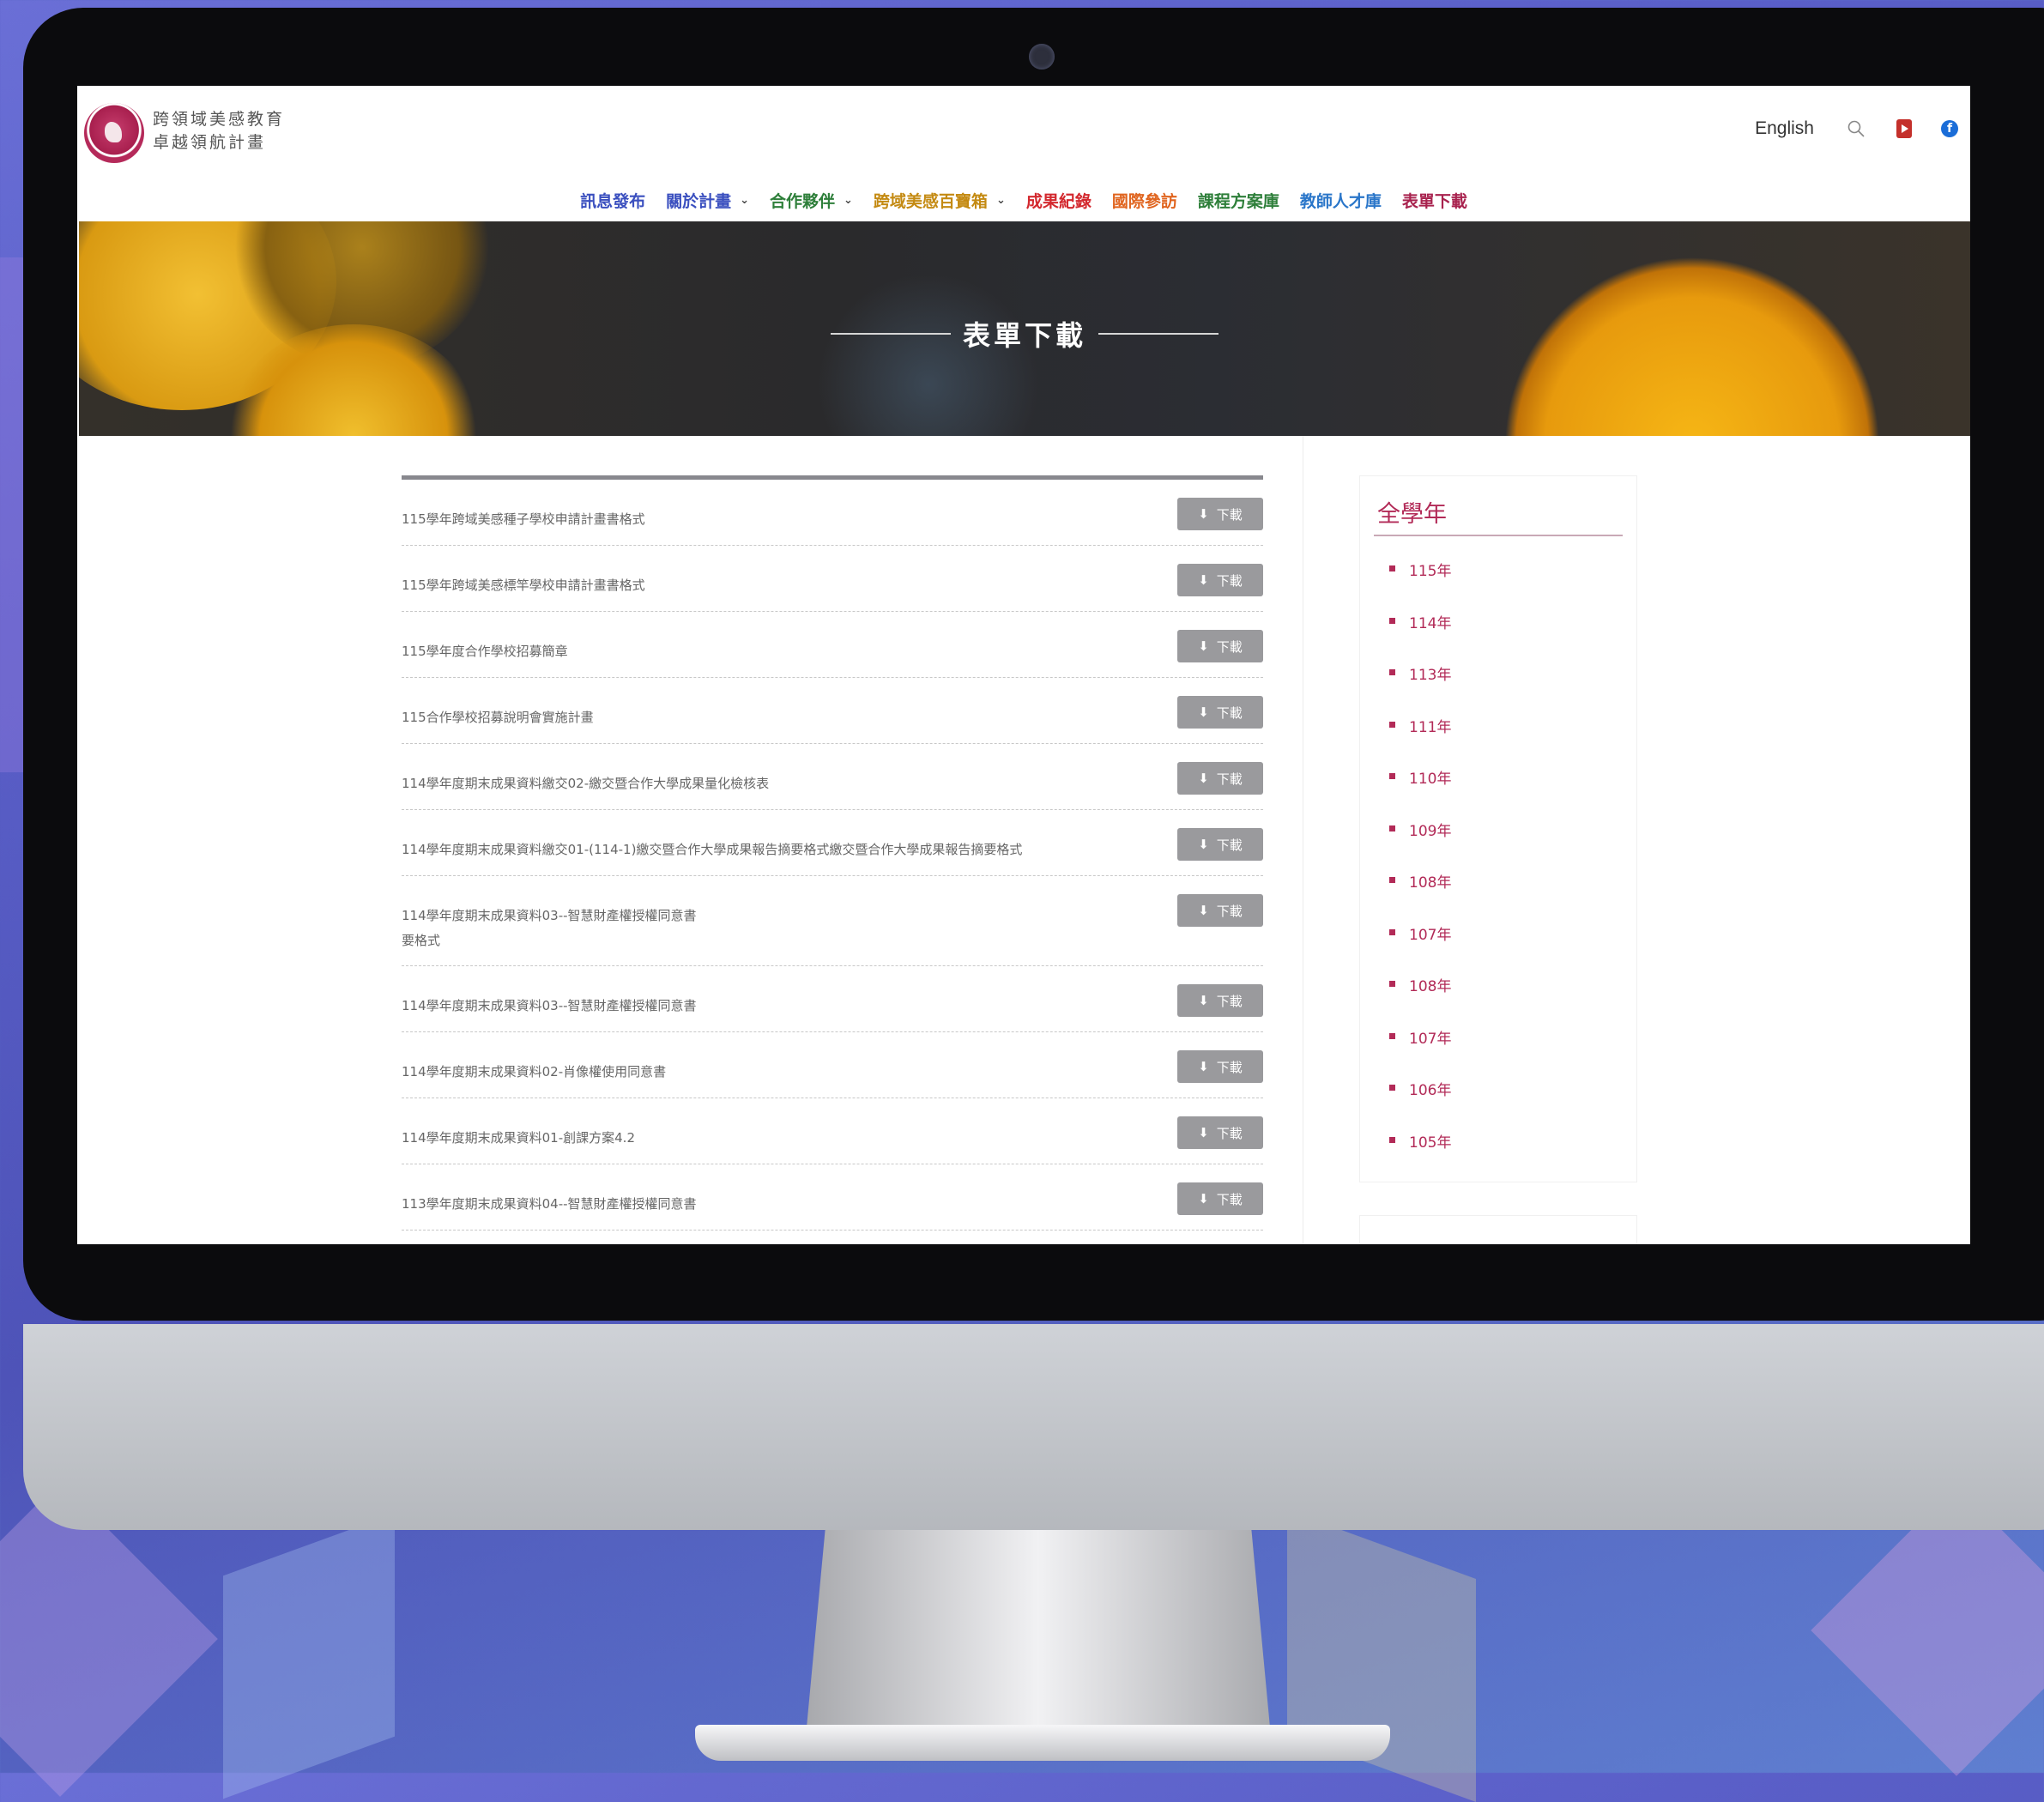 This screenshot has height=1802, width=2044. What do you see at coordinates (1042, 1743) in the screenshot?
I see `monitor-stand-base` at bounding box center [1042, 1743].